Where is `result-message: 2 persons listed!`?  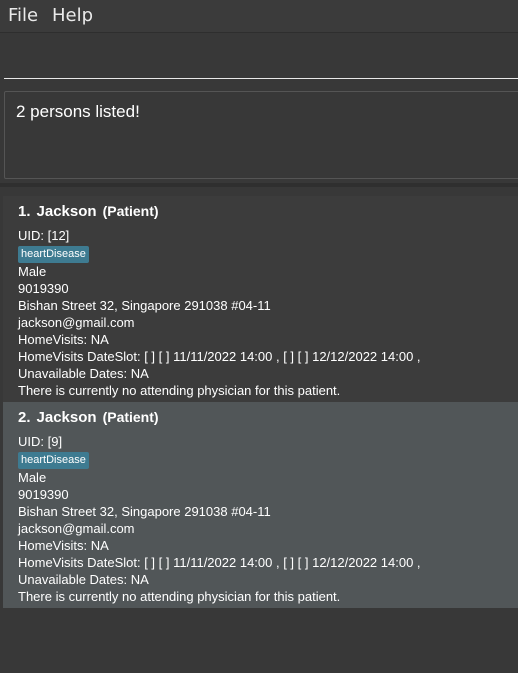 result-message: 2 persons listed! is located at coordinates (78, 111).